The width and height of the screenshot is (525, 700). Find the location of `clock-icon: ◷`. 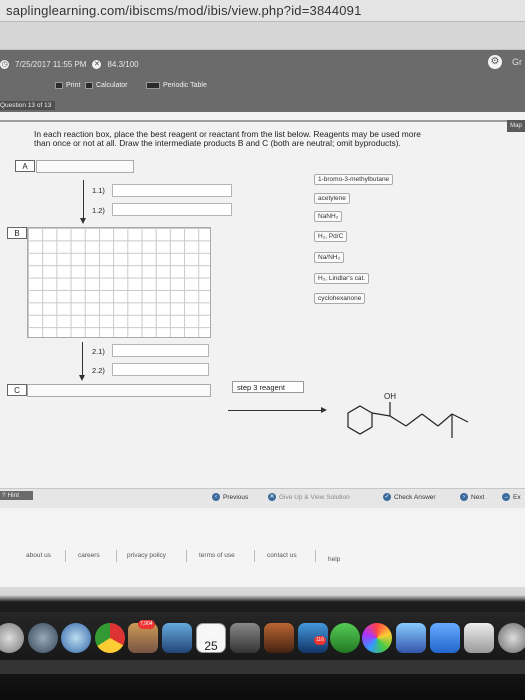

clock-icon: ◷ is located at coordinates (4, 64).